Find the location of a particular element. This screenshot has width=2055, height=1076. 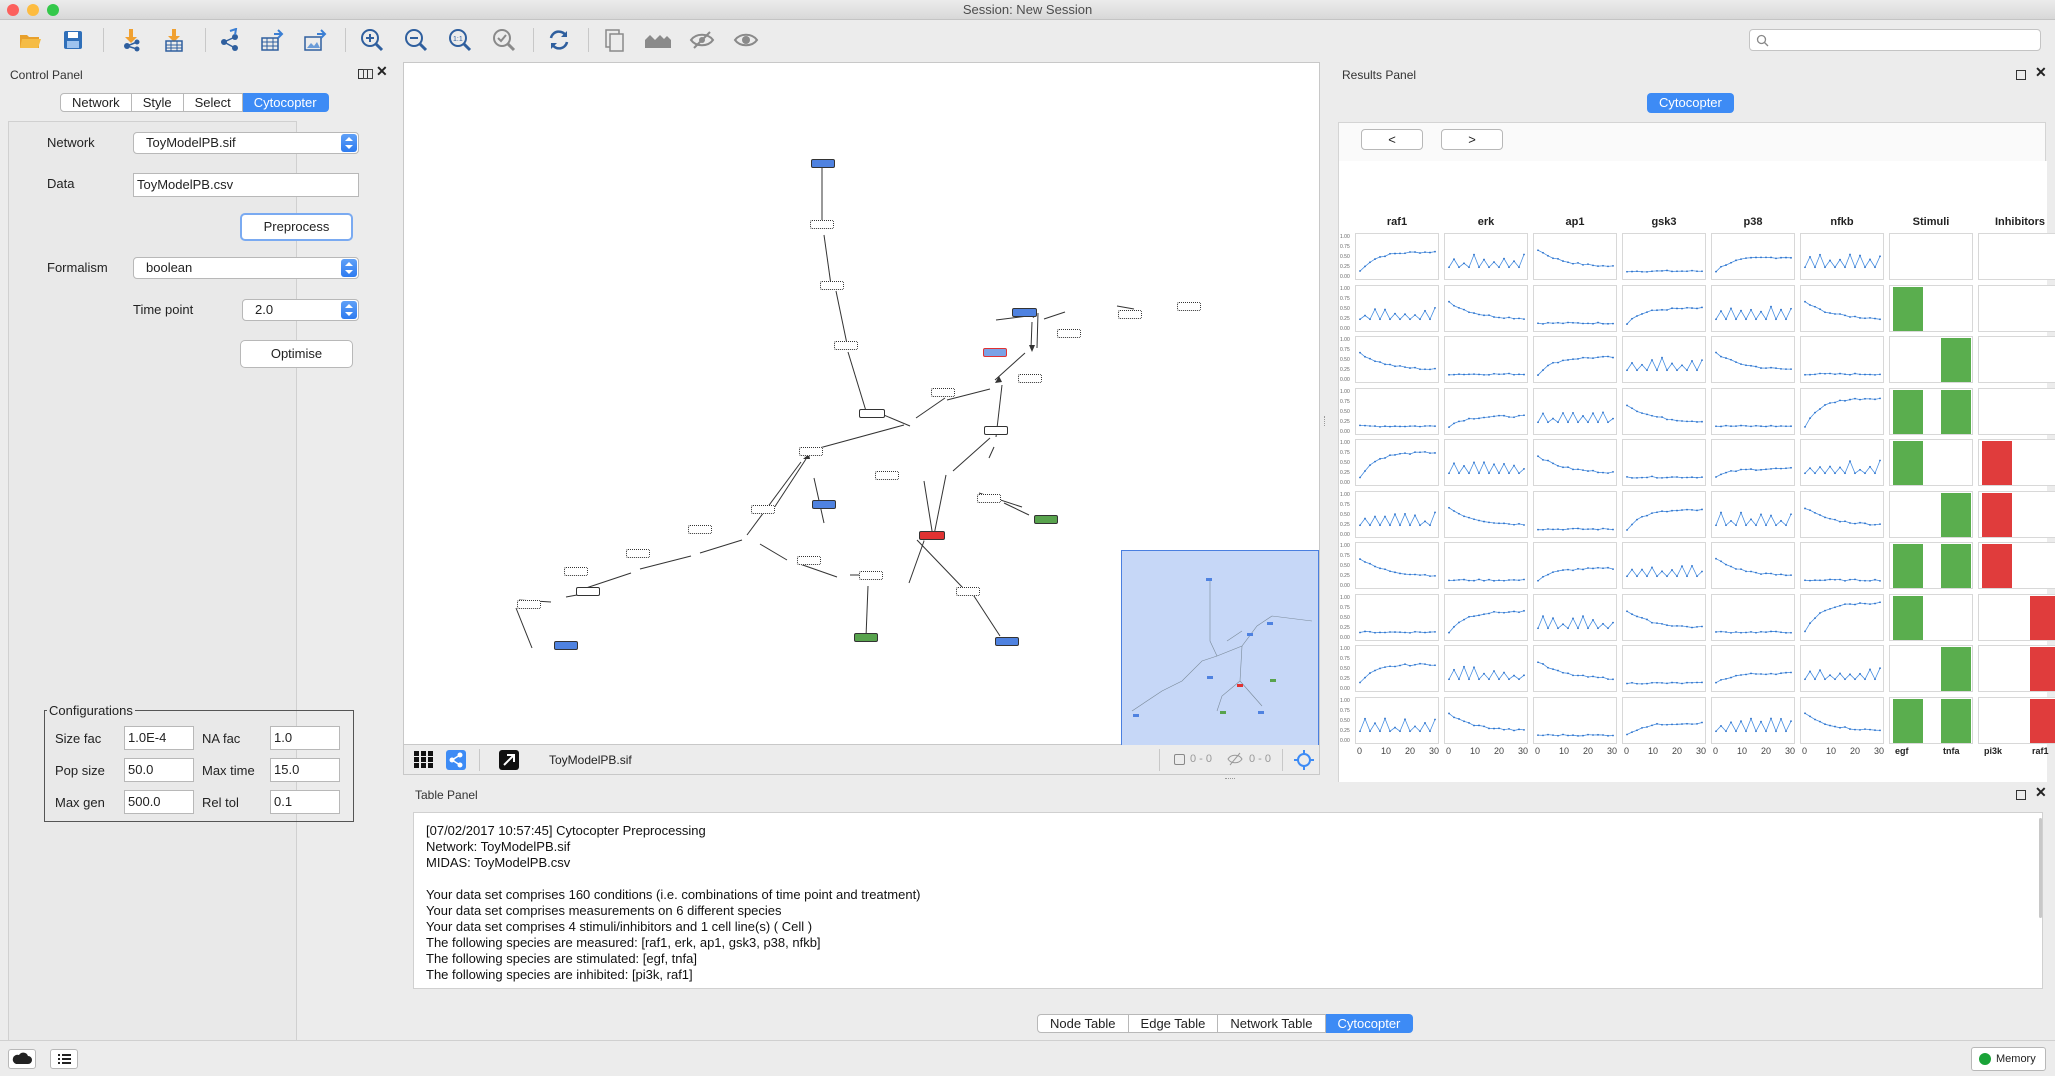

tab-cytocopter-results: Cytocopter is located at coordinates (1690, 103).